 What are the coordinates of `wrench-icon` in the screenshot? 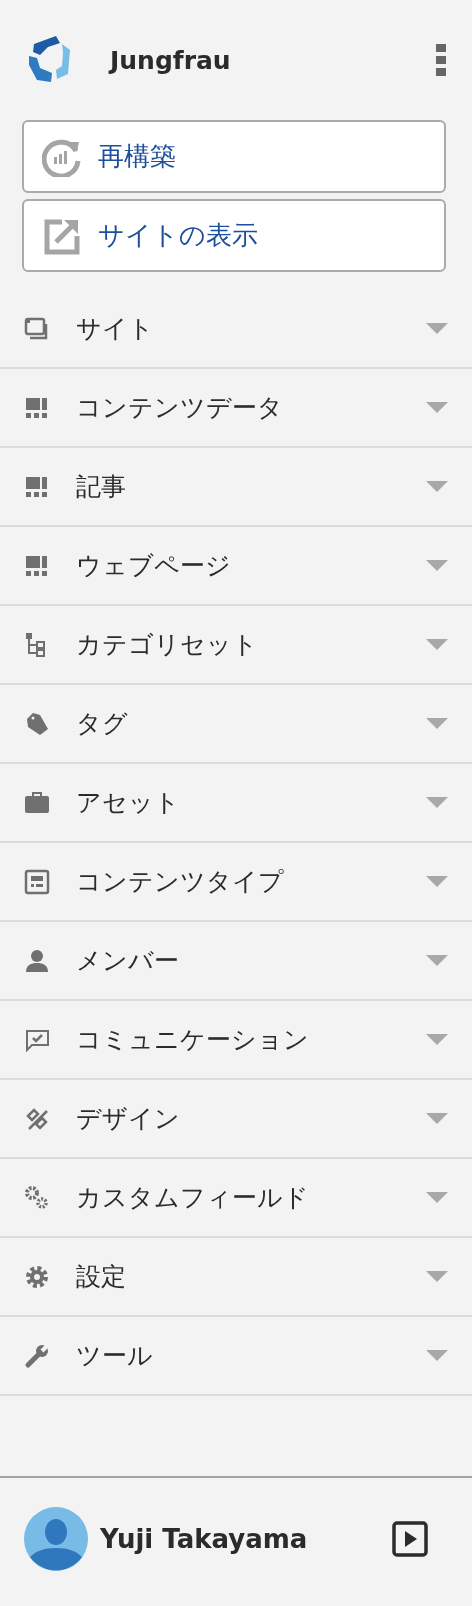 It's located at (37, 1355).